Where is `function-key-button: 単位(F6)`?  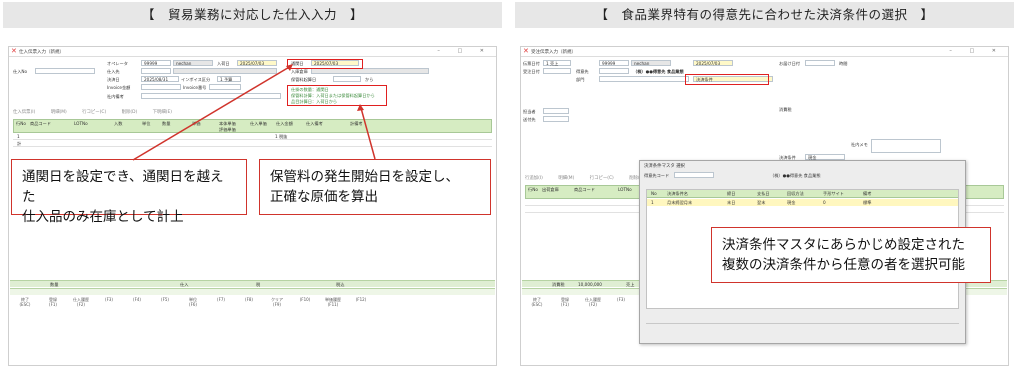 function-key-button: 単位(F6) is located at coordinates (193, 305).